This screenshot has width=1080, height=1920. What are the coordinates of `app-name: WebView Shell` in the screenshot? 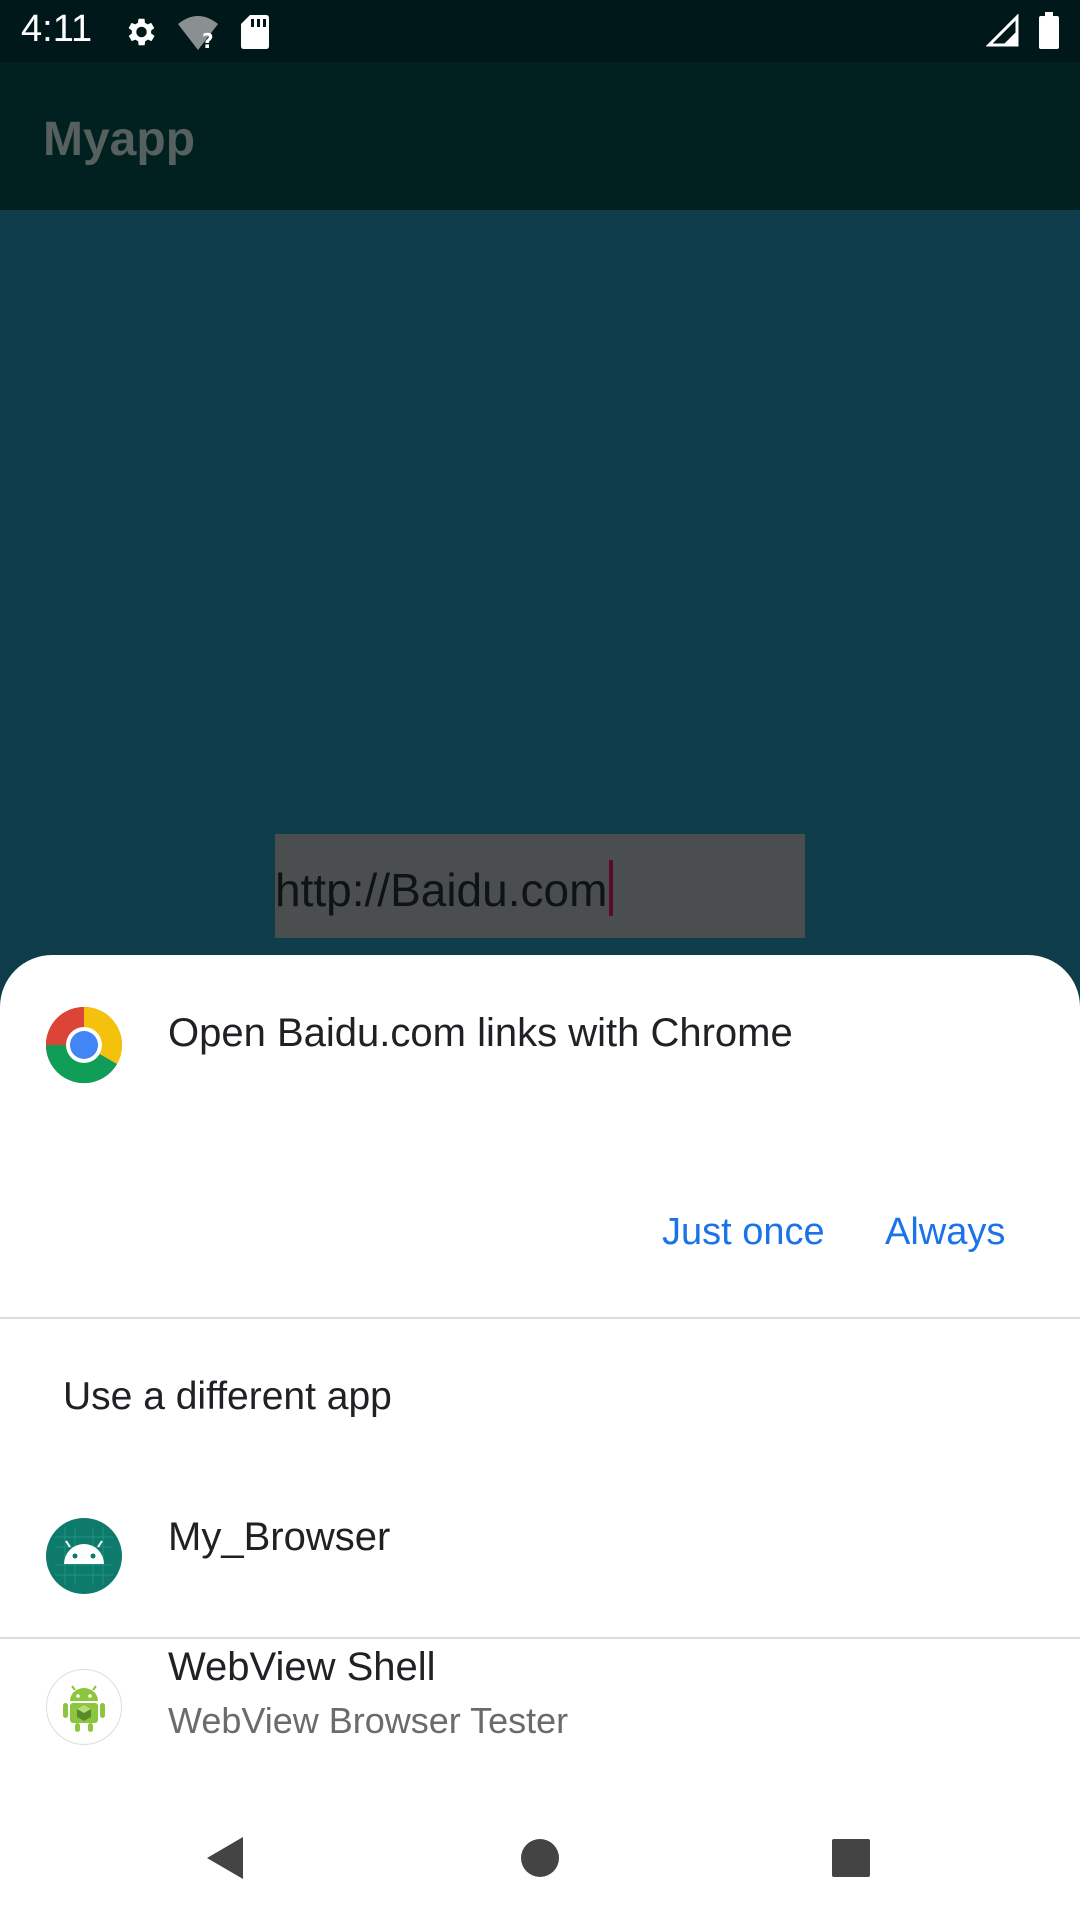 It's located at (302, 1667).